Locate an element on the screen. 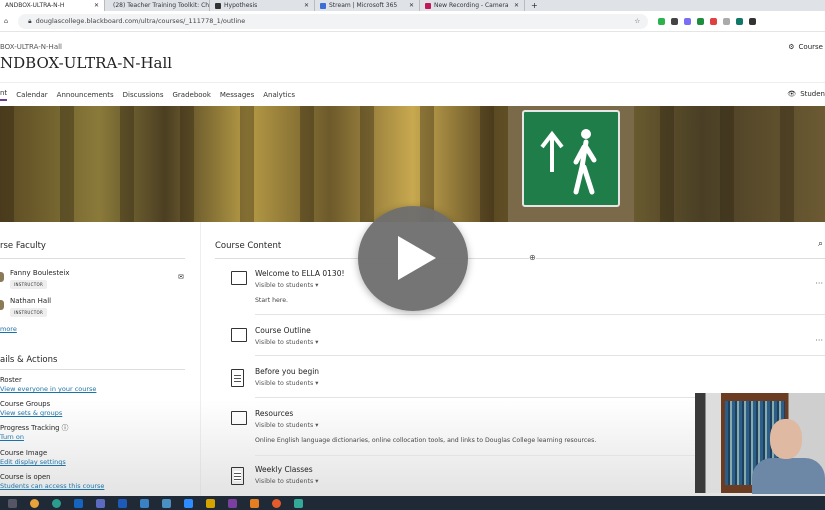 The width and height of the screenshot is (825, 510). faculty-member: Nathan Hall INSTRUCTOR is located at coordinates (30, 307).